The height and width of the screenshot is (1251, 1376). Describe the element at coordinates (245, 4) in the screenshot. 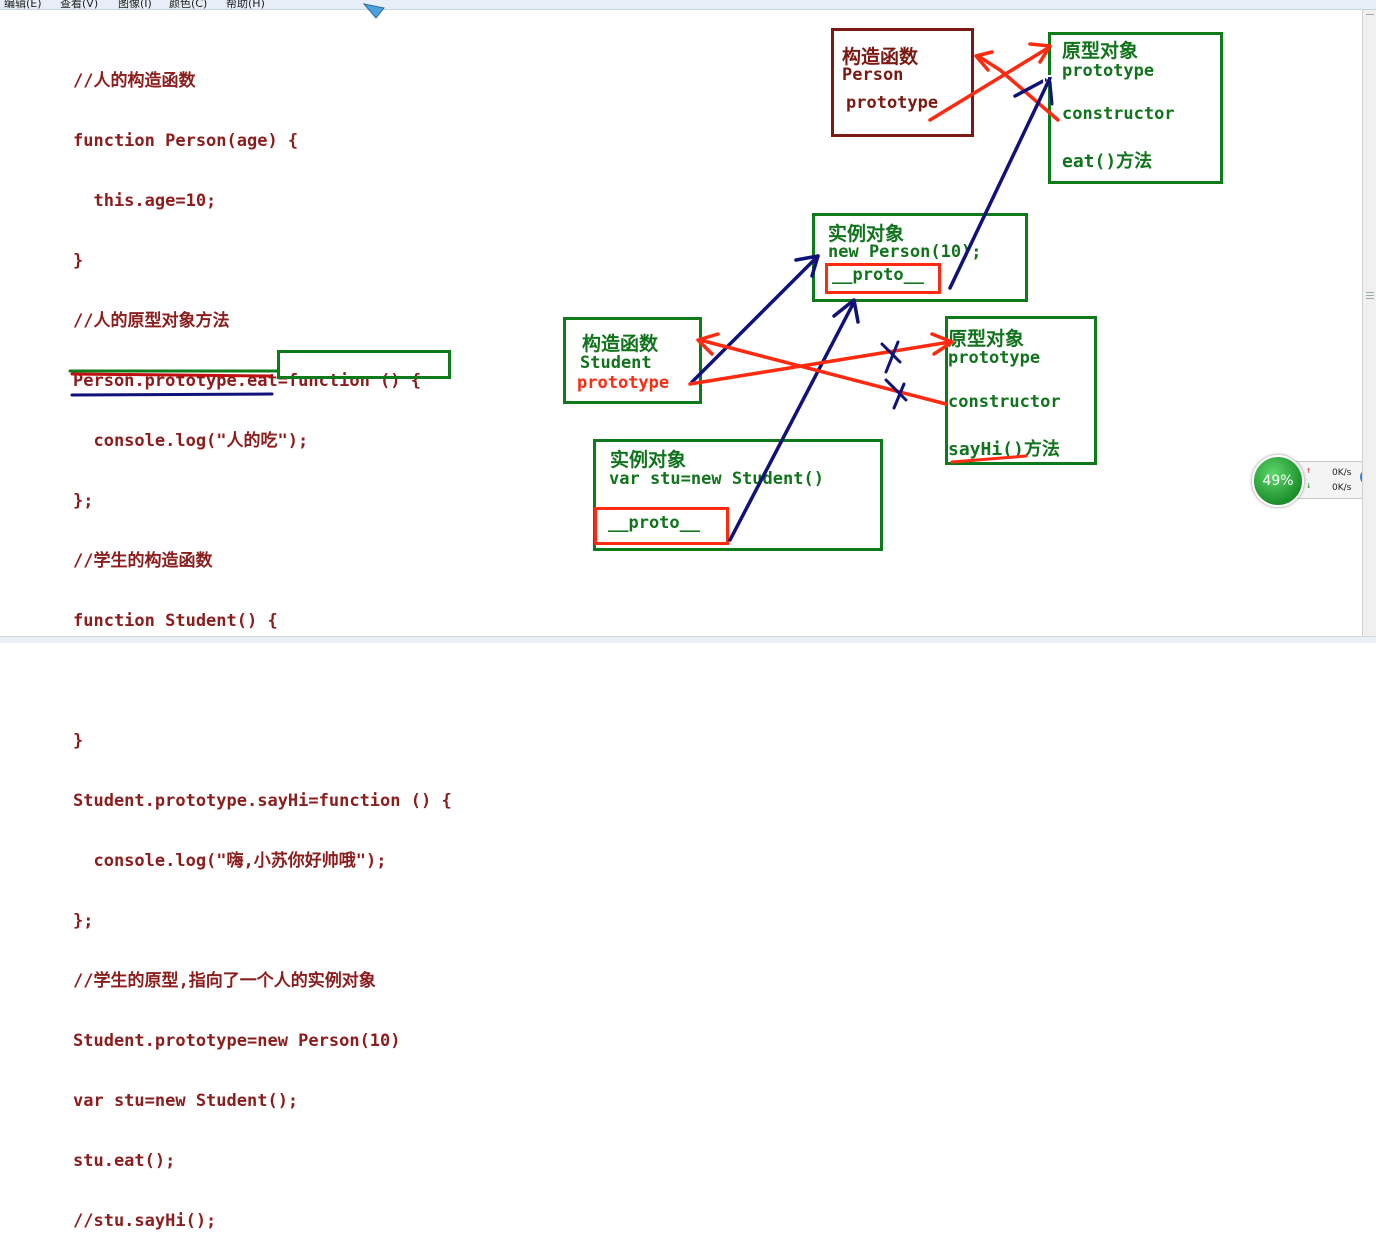

I see `menu-help: 帮助(H)` at that location.